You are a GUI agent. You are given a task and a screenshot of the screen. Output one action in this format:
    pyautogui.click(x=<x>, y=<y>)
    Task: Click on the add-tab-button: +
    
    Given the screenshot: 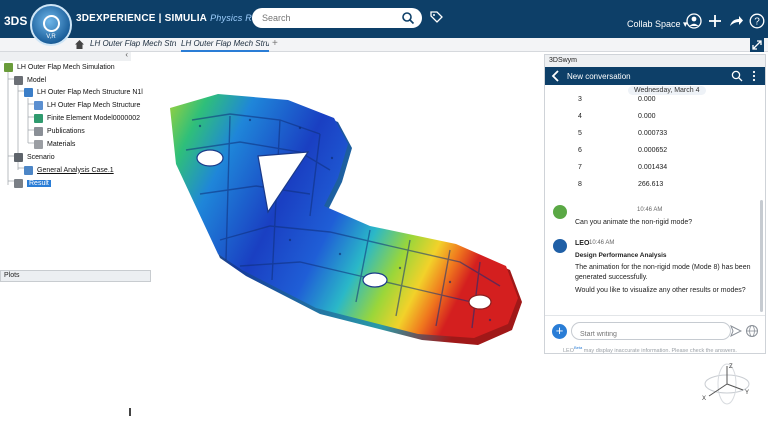 What is the action you would take?
    pyautogui.click(x=275, y=43)
    